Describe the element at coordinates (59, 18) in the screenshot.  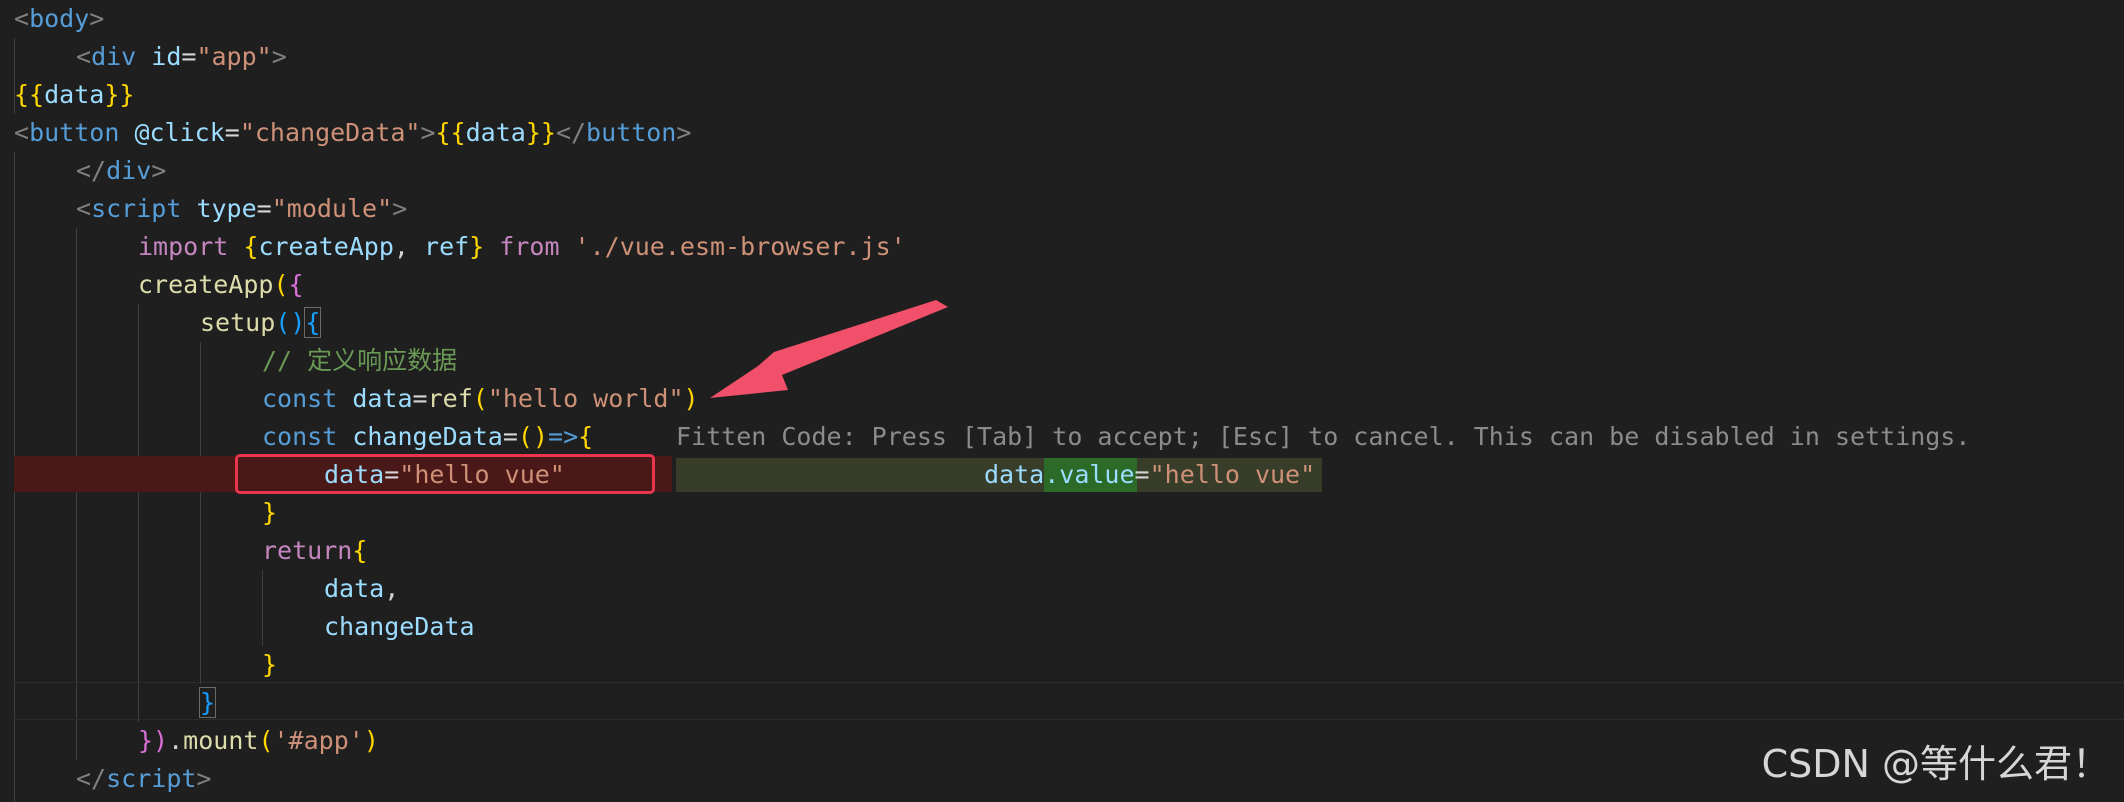
I see `tag-name: body` at that location.